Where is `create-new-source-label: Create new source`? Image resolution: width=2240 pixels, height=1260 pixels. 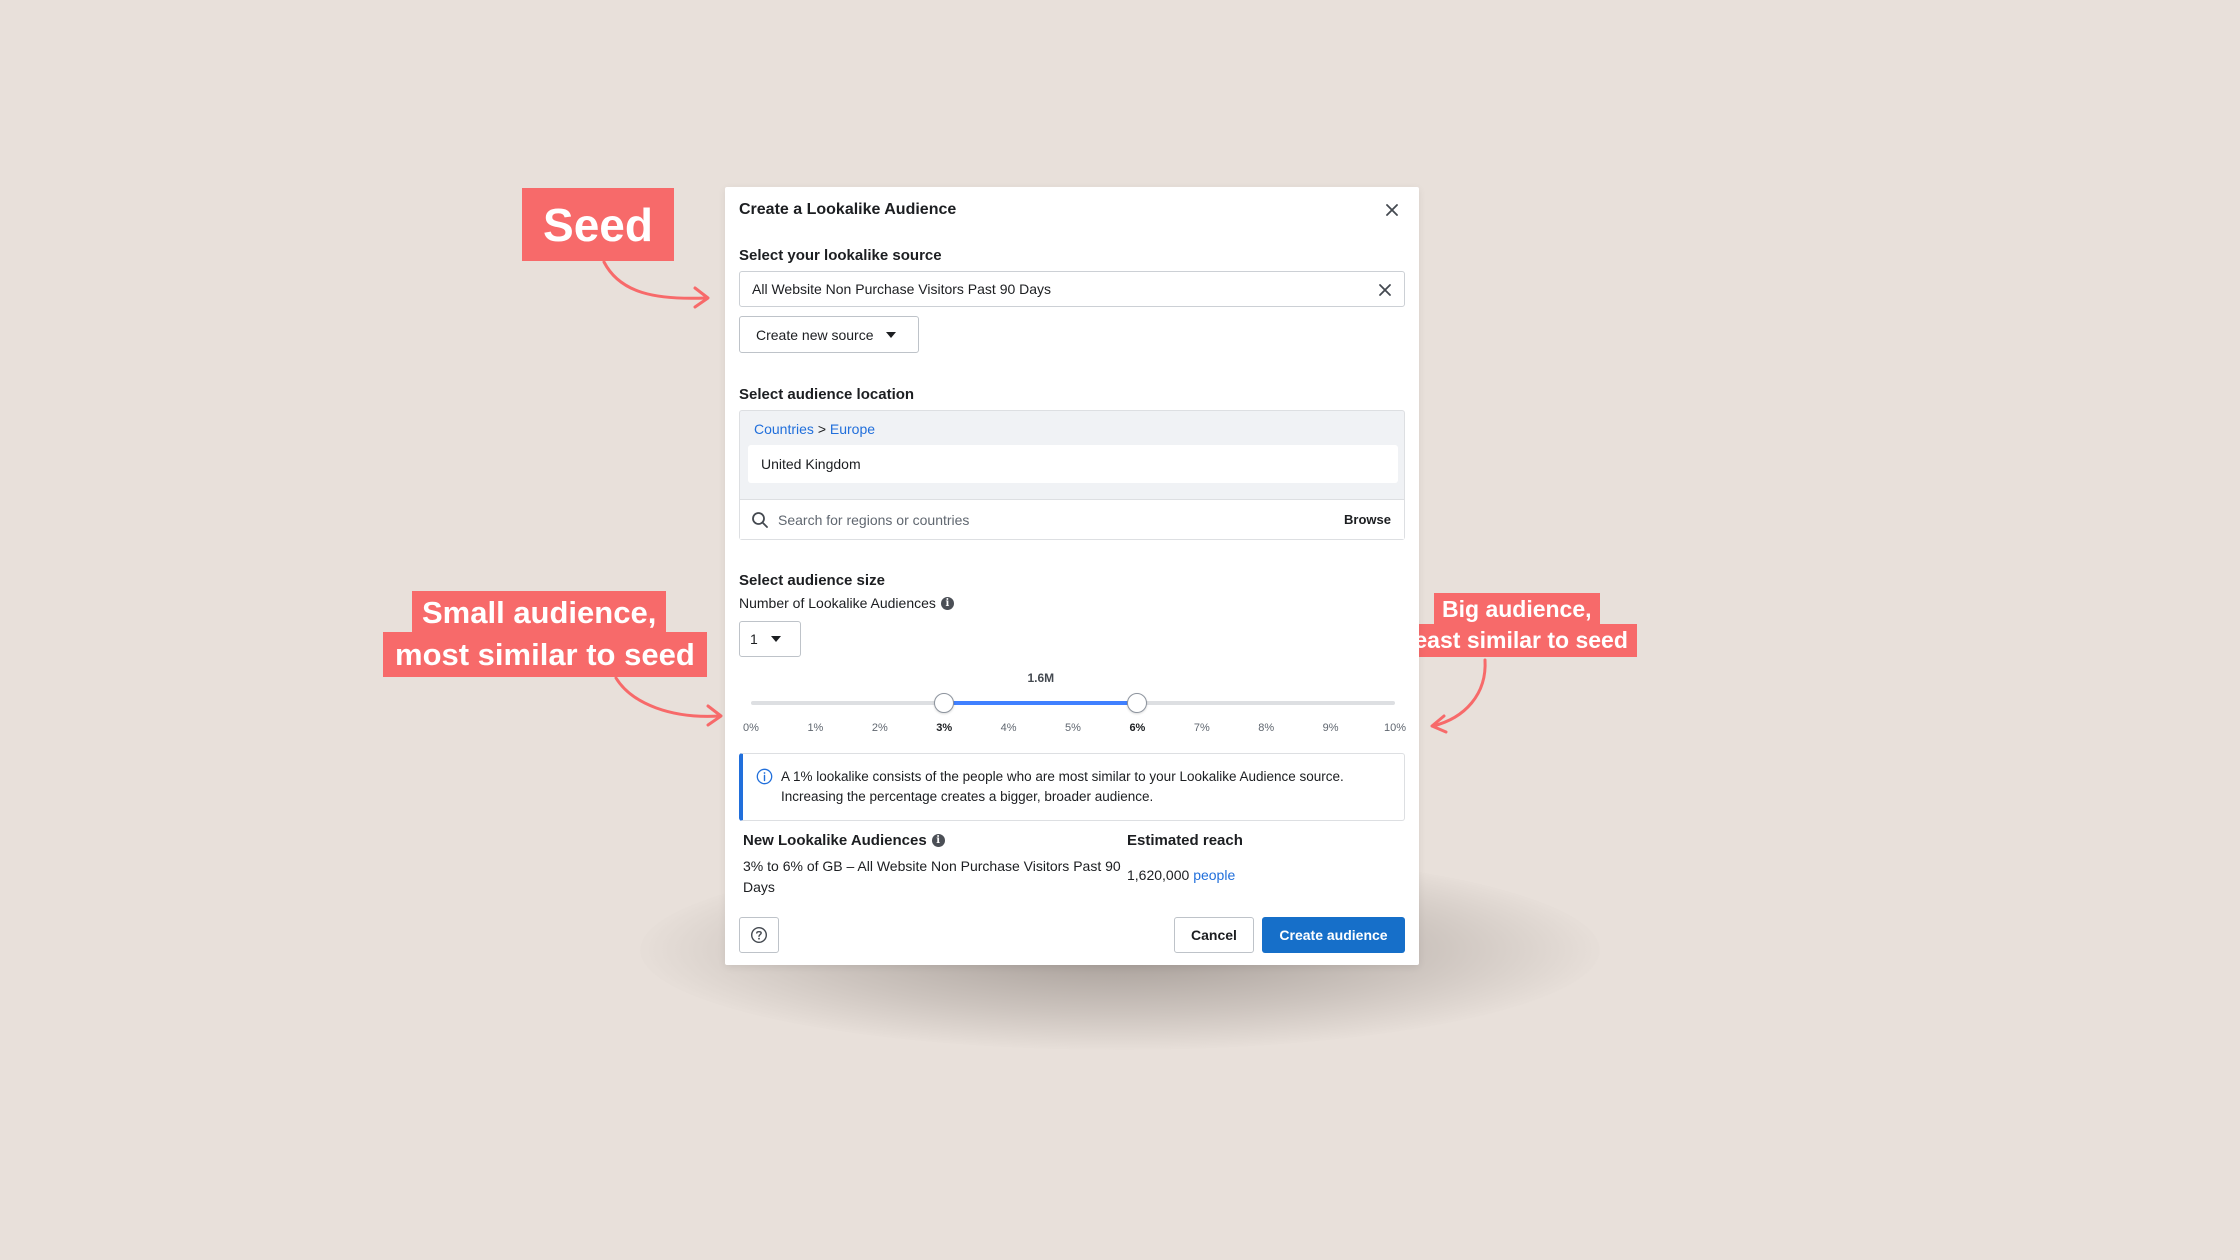 create-new-source-label: Create new source is located at coordinates (815, 334).